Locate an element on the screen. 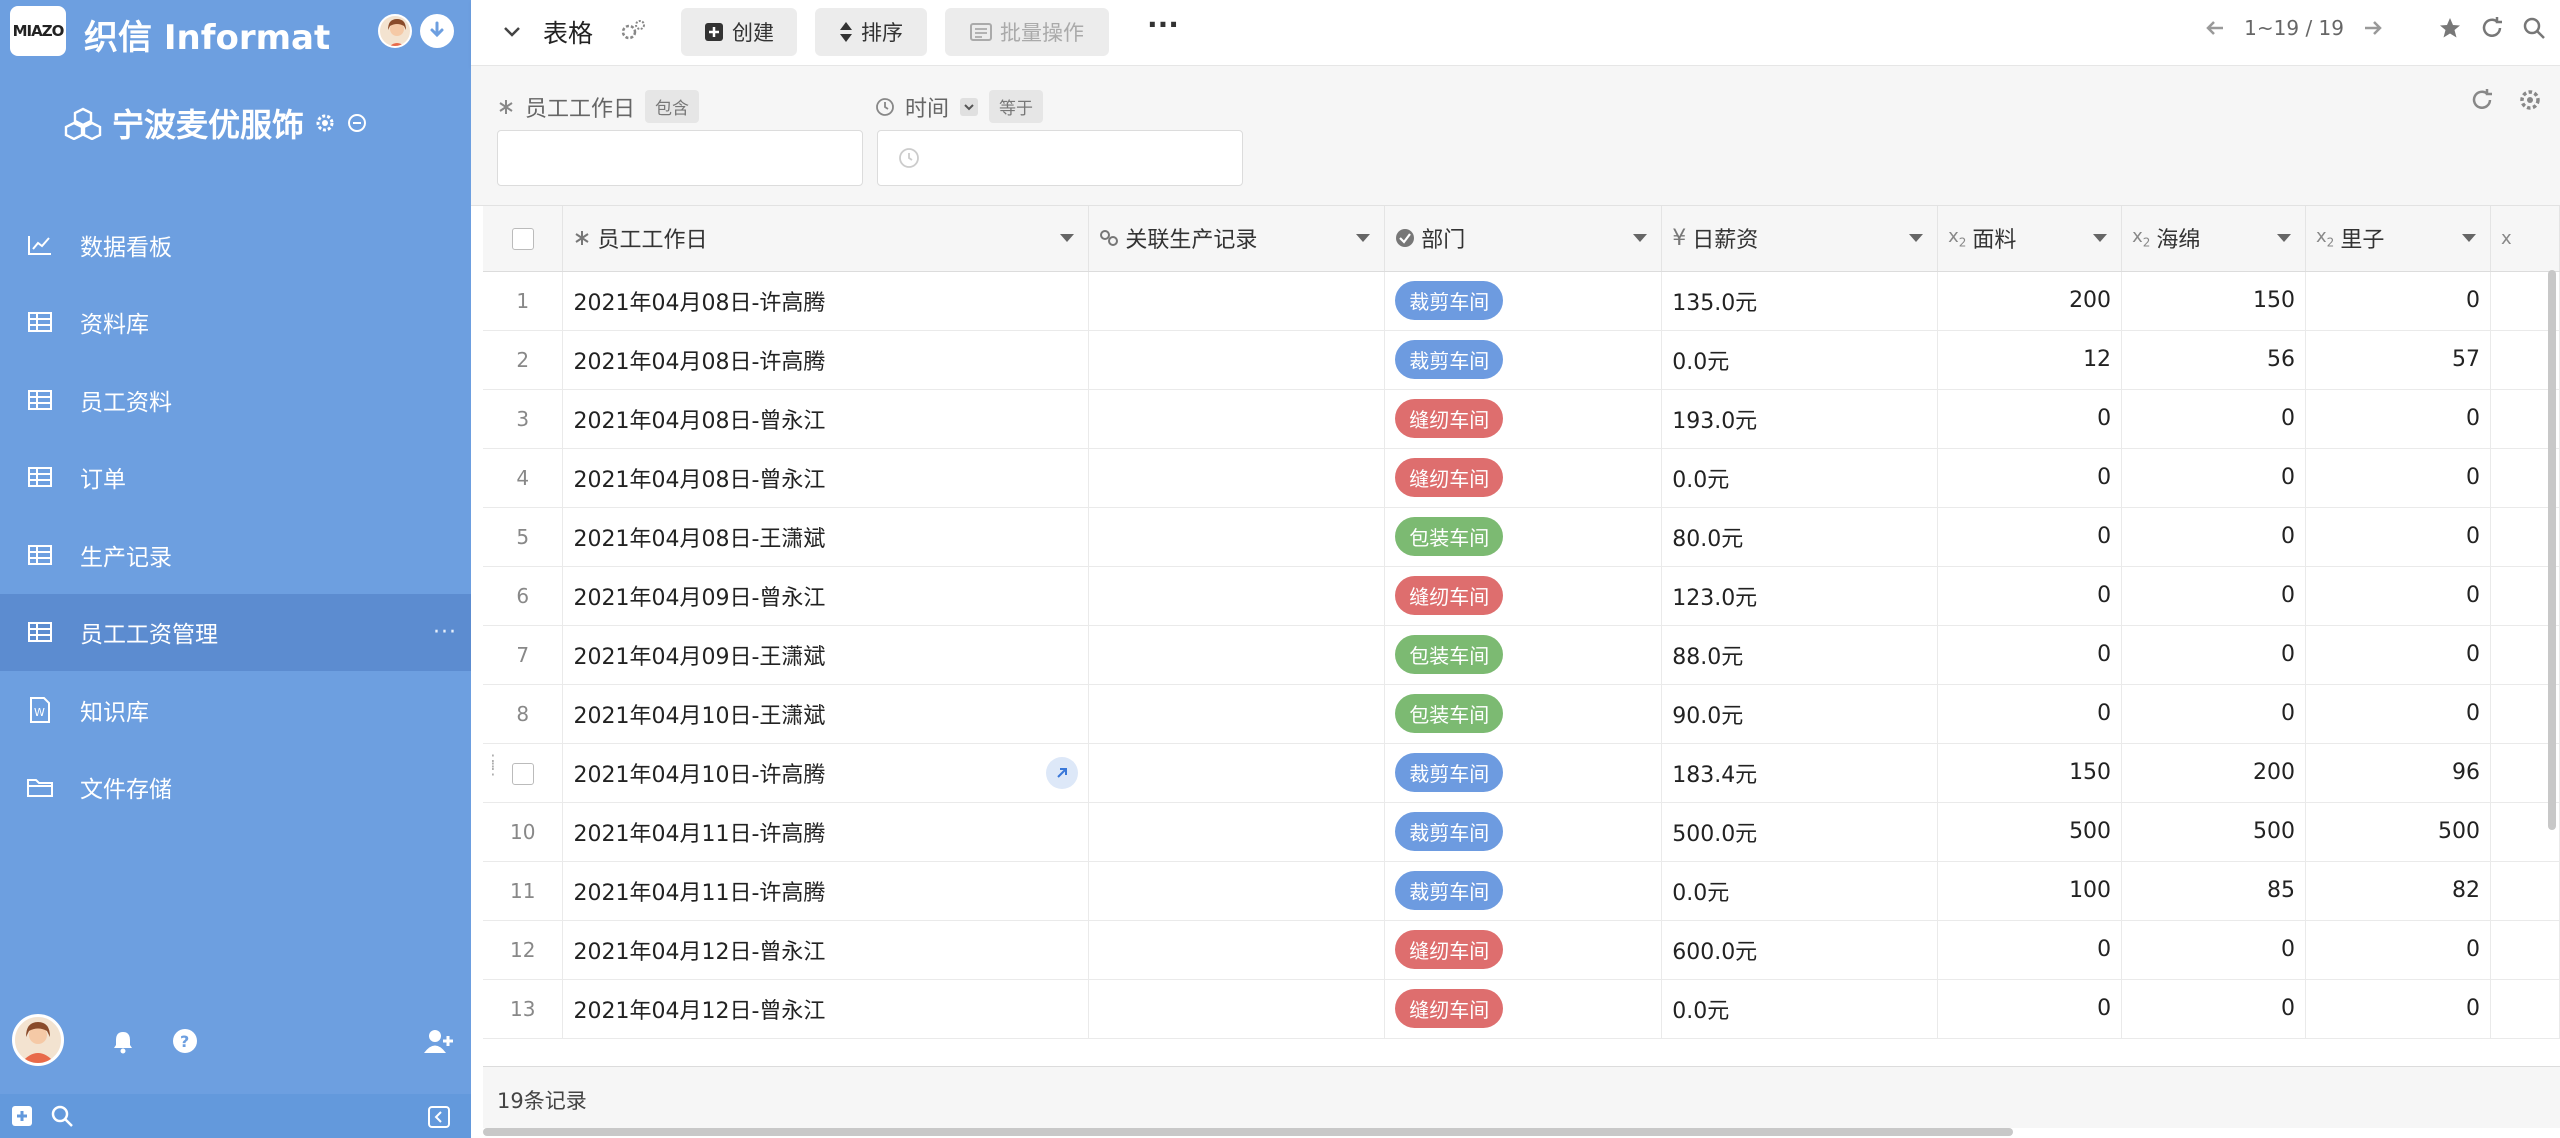 This screenshot has height=1138, width=2560. cell-fabric: 500 is located at coordinates (2030, 832).